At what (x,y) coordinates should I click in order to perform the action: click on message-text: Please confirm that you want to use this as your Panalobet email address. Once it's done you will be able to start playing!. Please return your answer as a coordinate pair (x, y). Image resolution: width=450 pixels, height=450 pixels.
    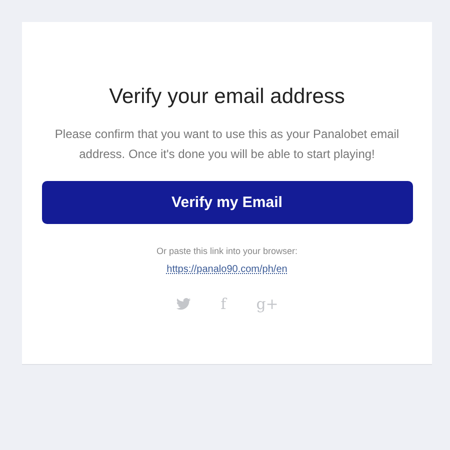
    Looking at the image, I should click on (227, 144).